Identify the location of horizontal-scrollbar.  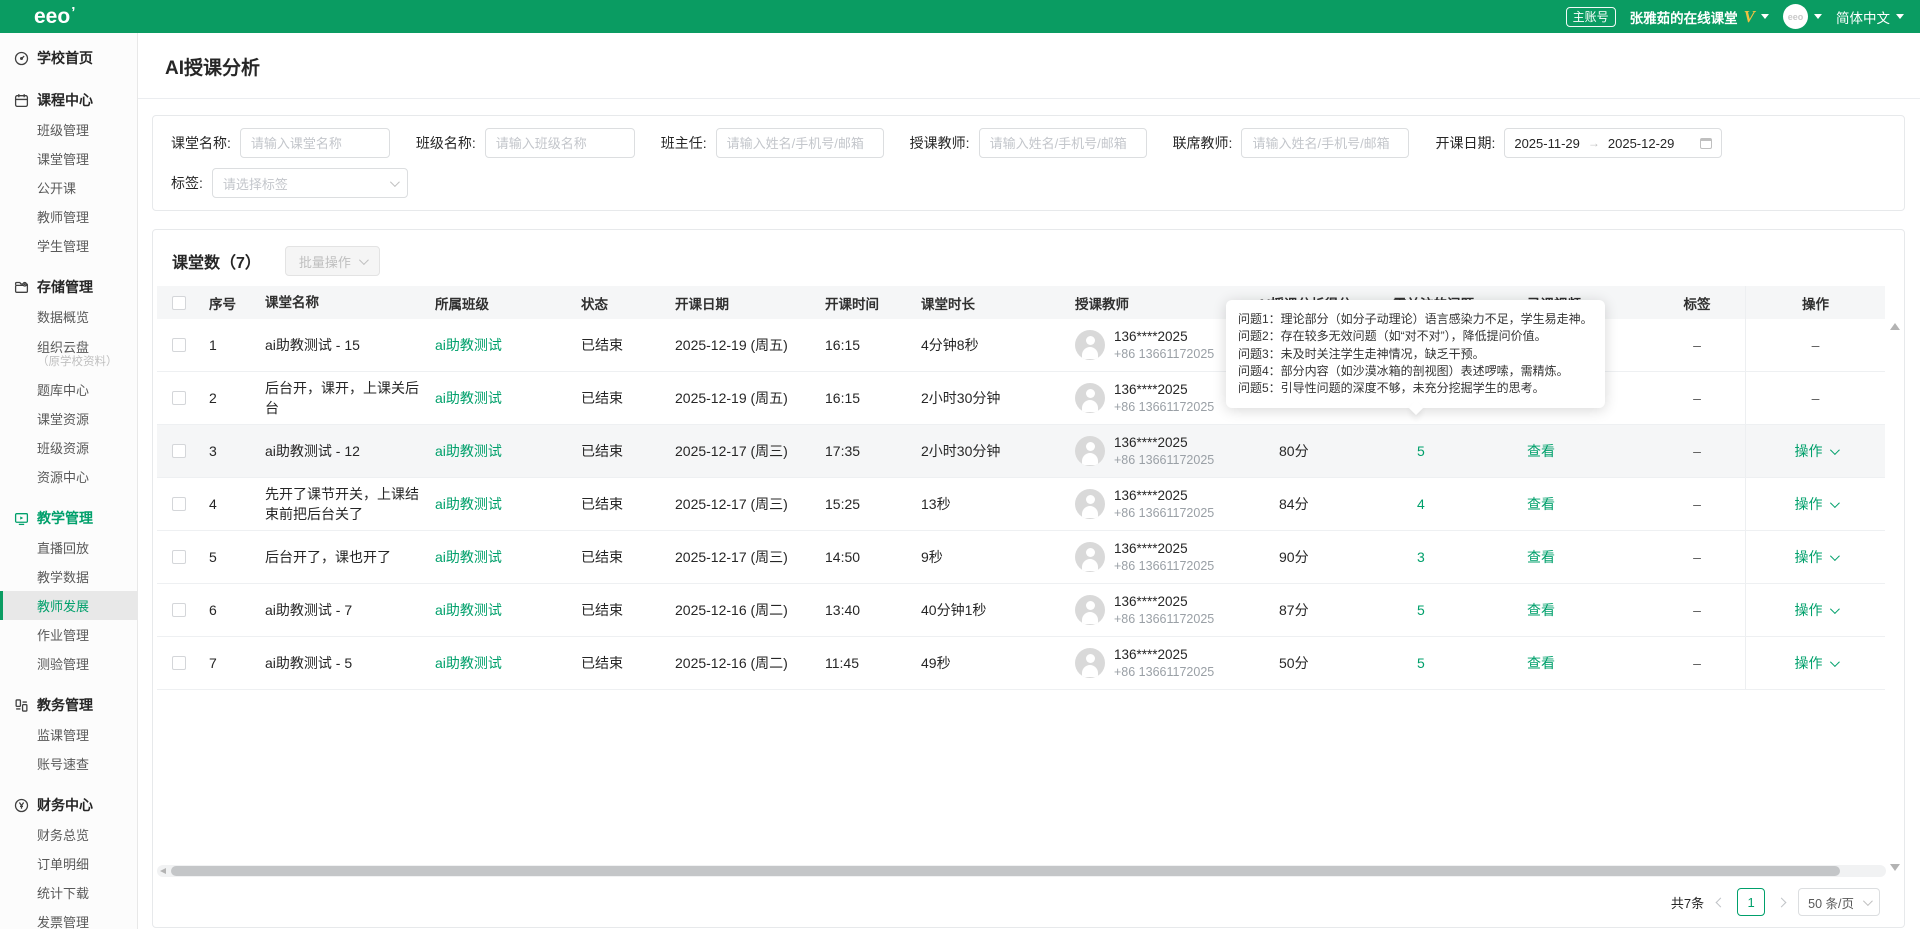
(1021, 871).